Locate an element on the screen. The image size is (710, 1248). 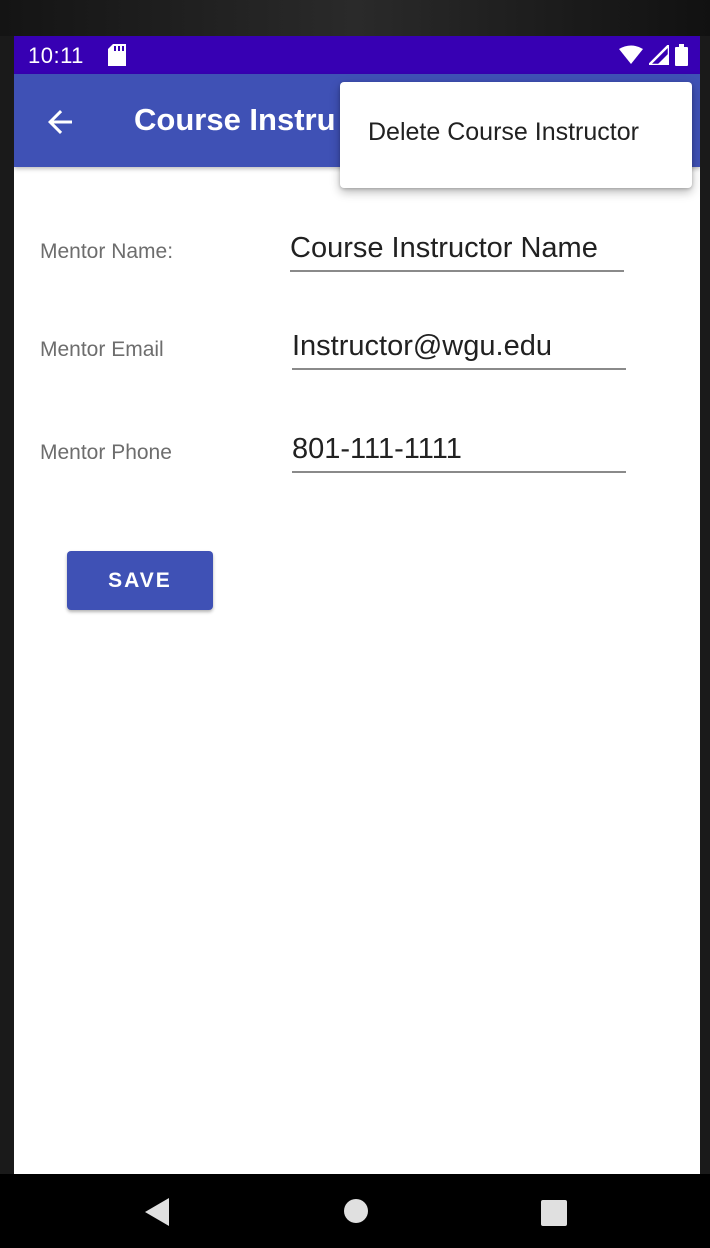
sd-card-icon is located at coordinates (117, 57).